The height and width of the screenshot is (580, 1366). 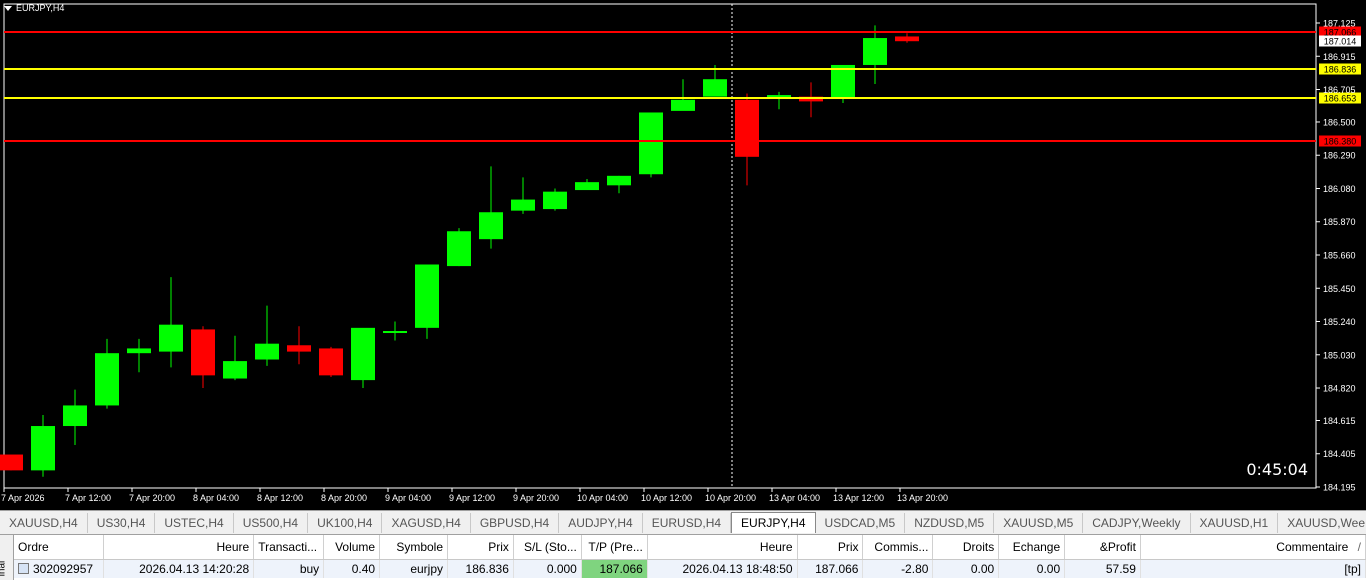 What do you see at coordinates (1340, 142) in the screenshot?
I see `level-price-label: 186.380` at bounding box center [1340, 142].